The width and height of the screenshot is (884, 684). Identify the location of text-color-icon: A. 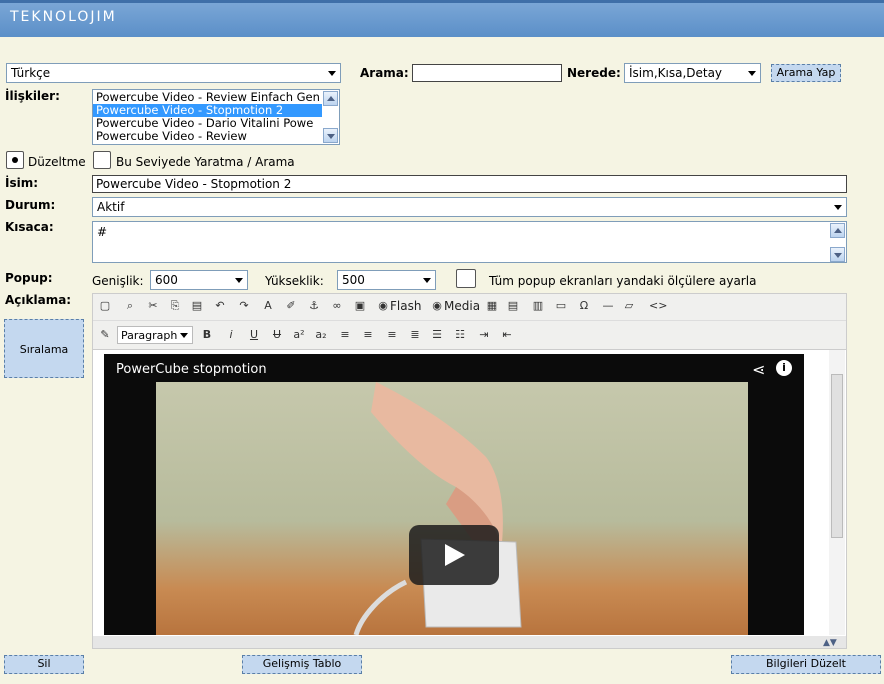
(268, 306).